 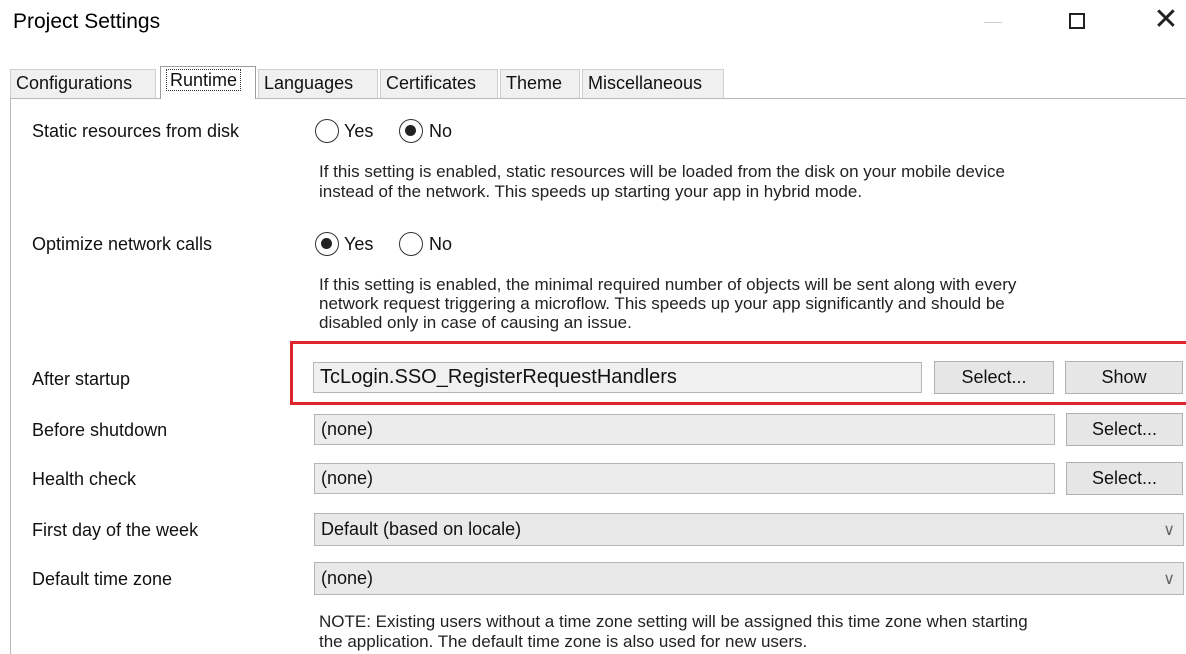 What do you see at coordinates (87, 21) in the screenshot?
I see `window-title: Project Settings` at bounding box center [87, 21].